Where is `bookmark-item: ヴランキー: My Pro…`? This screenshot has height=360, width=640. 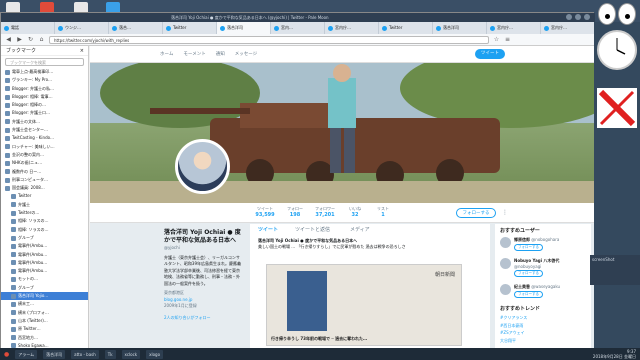
bookmark-item: ヴランキー: My Pro… is located at coordinates (44, 80).